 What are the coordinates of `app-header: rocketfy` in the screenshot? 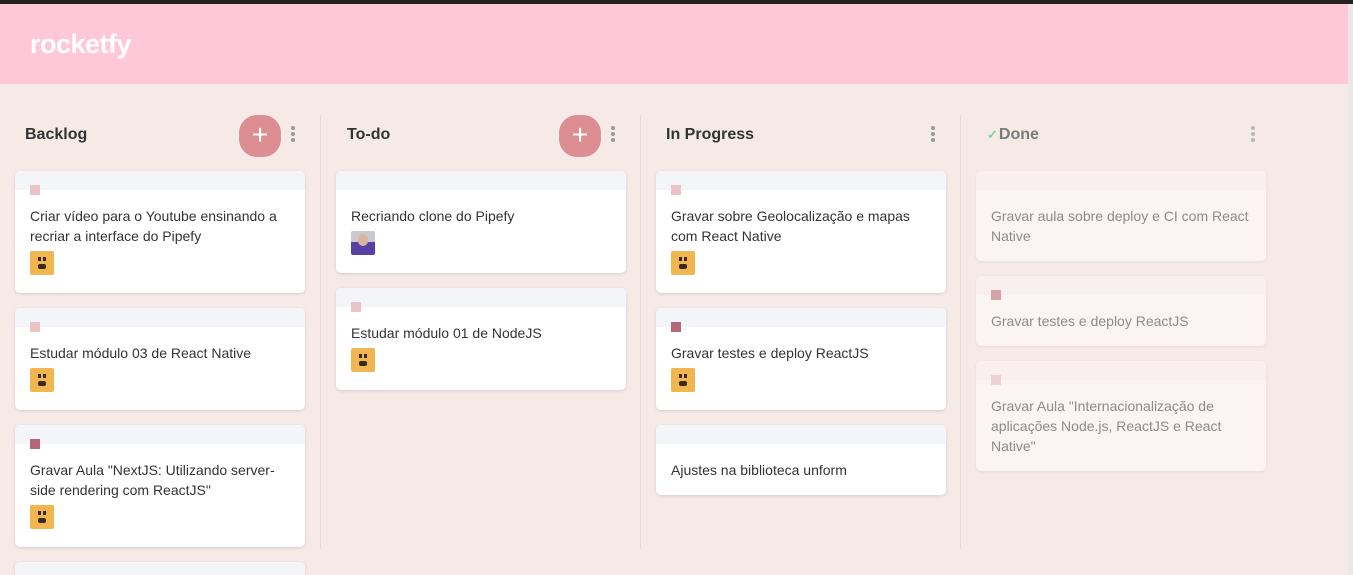 It's located at (674, 44).